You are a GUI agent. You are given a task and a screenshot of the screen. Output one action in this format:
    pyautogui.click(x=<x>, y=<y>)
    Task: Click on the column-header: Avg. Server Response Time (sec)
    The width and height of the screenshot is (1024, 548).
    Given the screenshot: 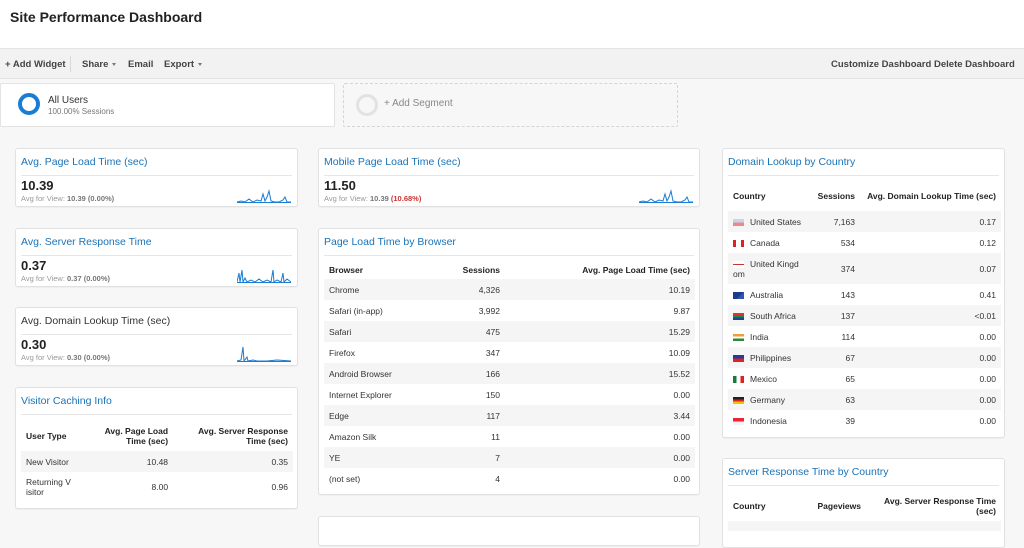 What is the action you would take?
    pyautogui.click(x=243, y=436)
    